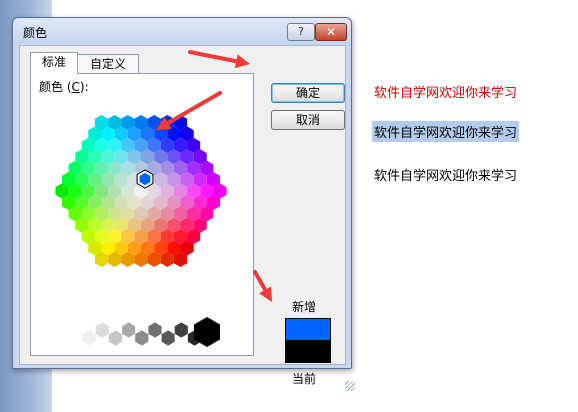 This screenshot has width=578, height=412. I want to click on current-color-label: 当前, so click(304, 379).